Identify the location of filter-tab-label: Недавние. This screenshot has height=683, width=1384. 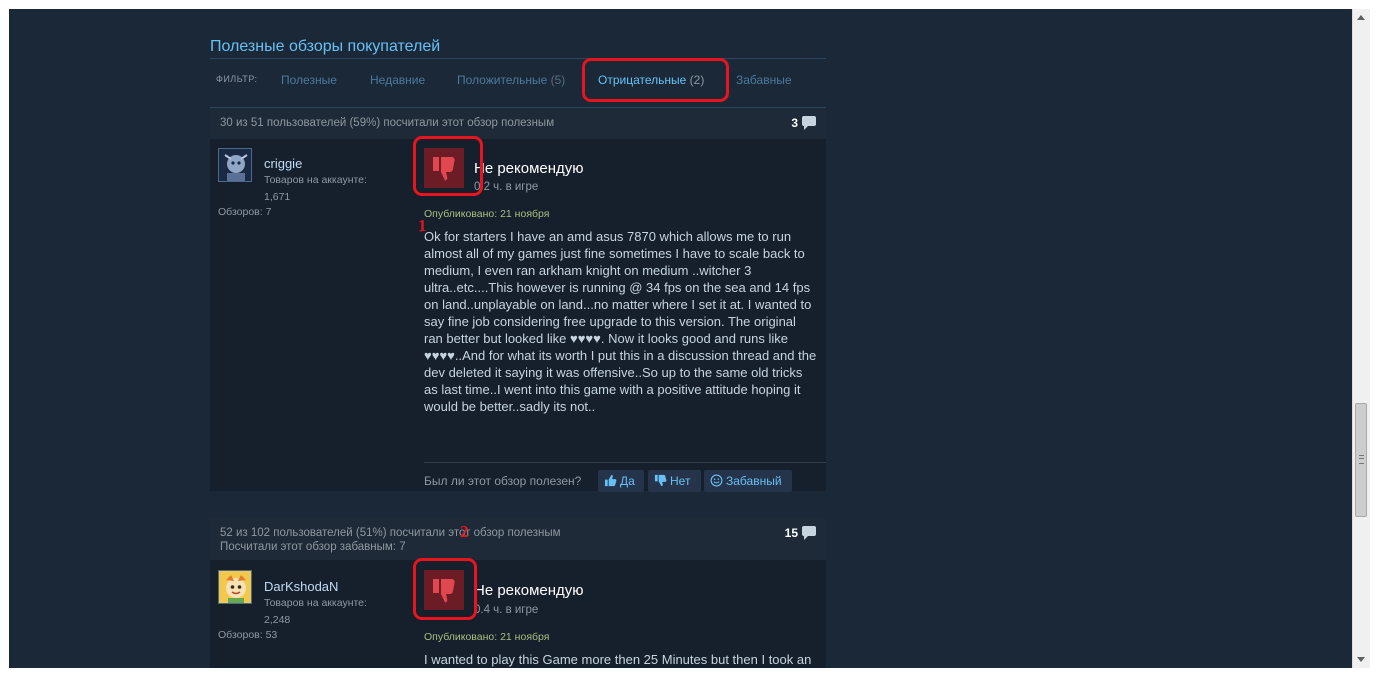
(398, 80).